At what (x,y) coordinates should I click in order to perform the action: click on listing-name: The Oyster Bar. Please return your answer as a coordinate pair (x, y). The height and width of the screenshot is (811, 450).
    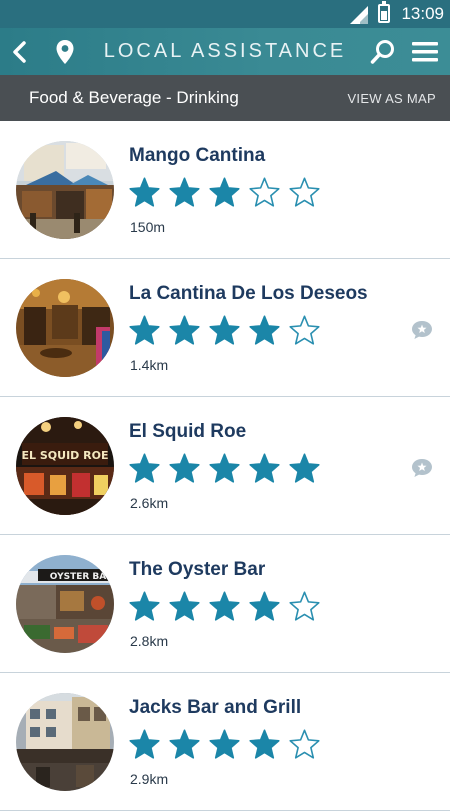
    Looking at the image, I should click on (197, 569).